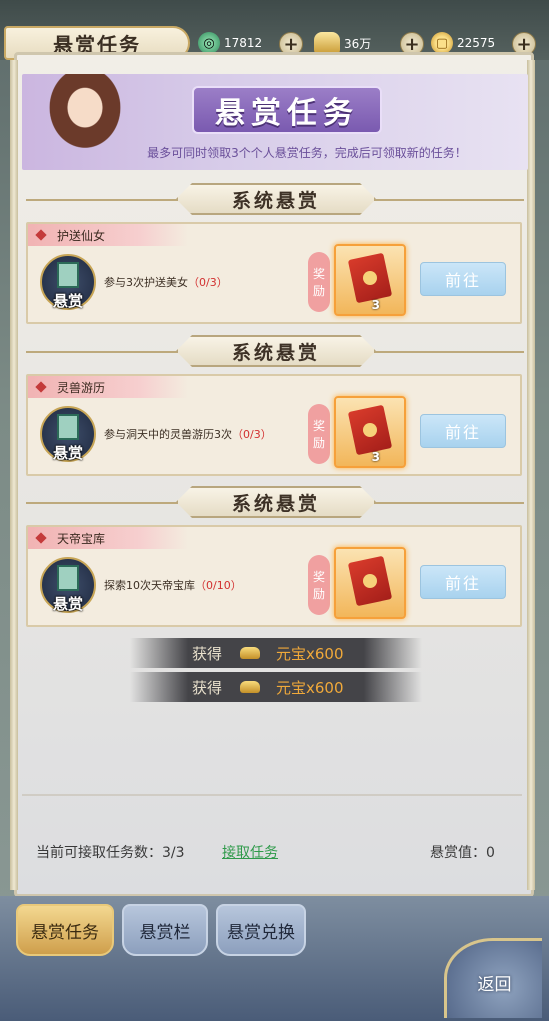 Image resolution: width=549 pixels, height=1021 pixels. Describe the element at coordinates (218, 585) in the screenshot. I see `task-progress: （0/10）` at that location.